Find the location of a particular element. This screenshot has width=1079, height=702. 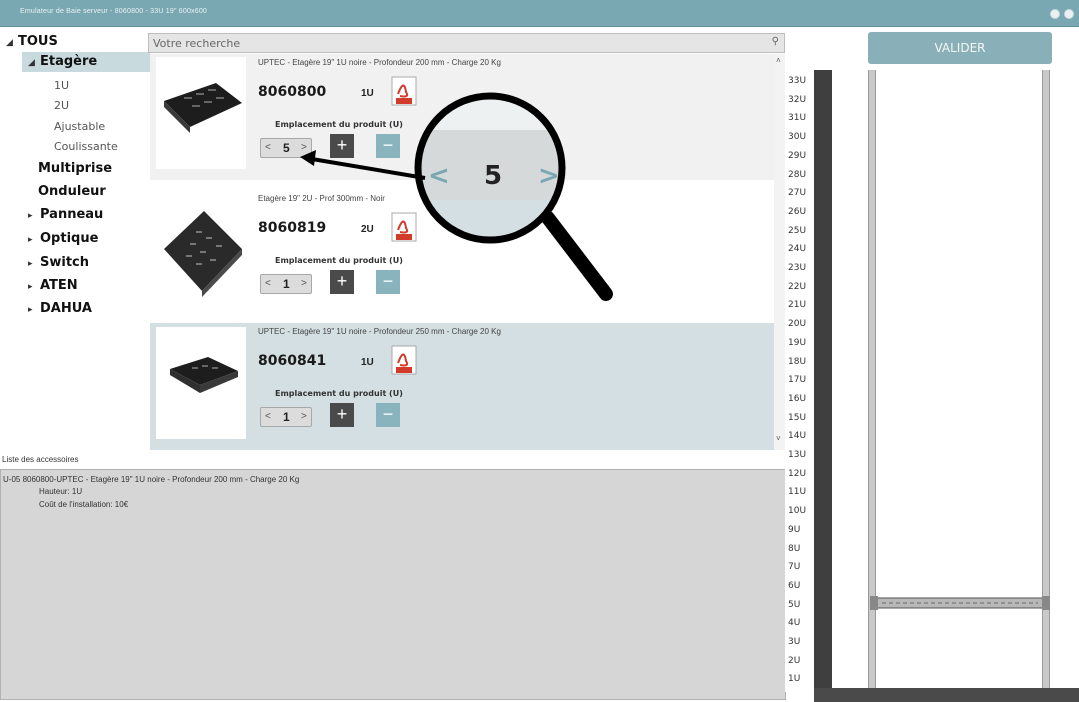

rack-unit-label: 18U is located at coordinates (797, 361).